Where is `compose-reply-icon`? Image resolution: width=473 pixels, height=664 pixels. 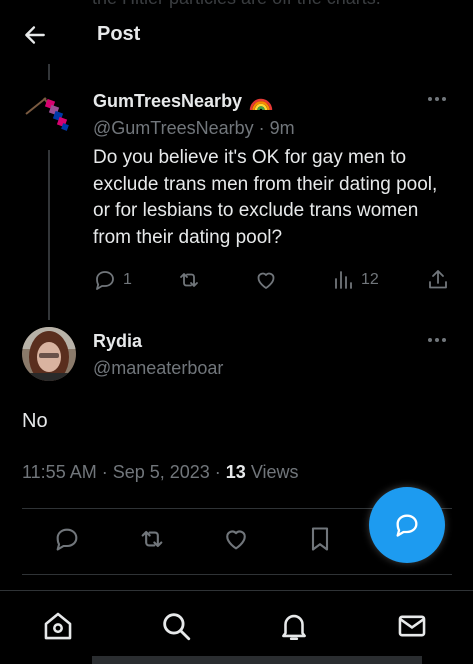
compose-reply-icon is located at coordinates (407, 525).